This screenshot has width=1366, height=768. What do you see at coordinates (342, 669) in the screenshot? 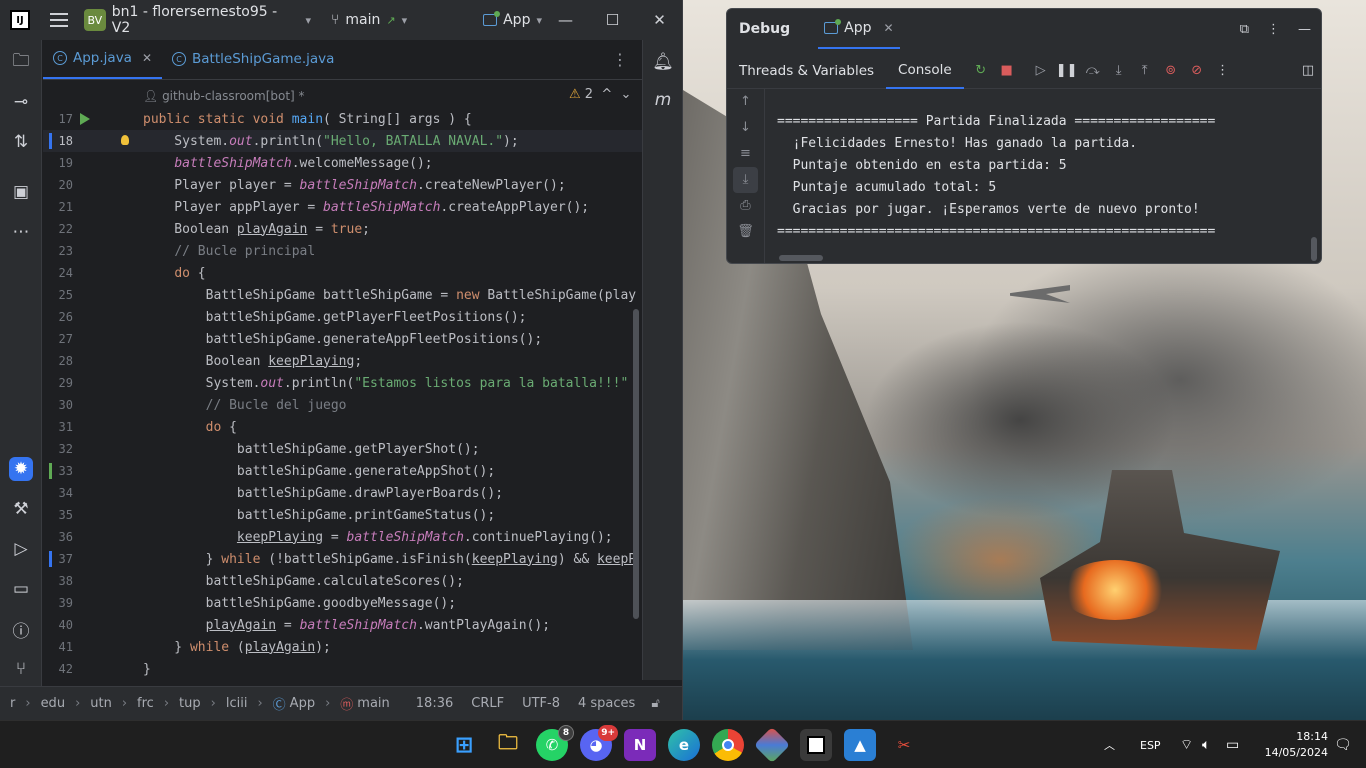
I see `code-line: 42}` at bounding box center [342, 669].